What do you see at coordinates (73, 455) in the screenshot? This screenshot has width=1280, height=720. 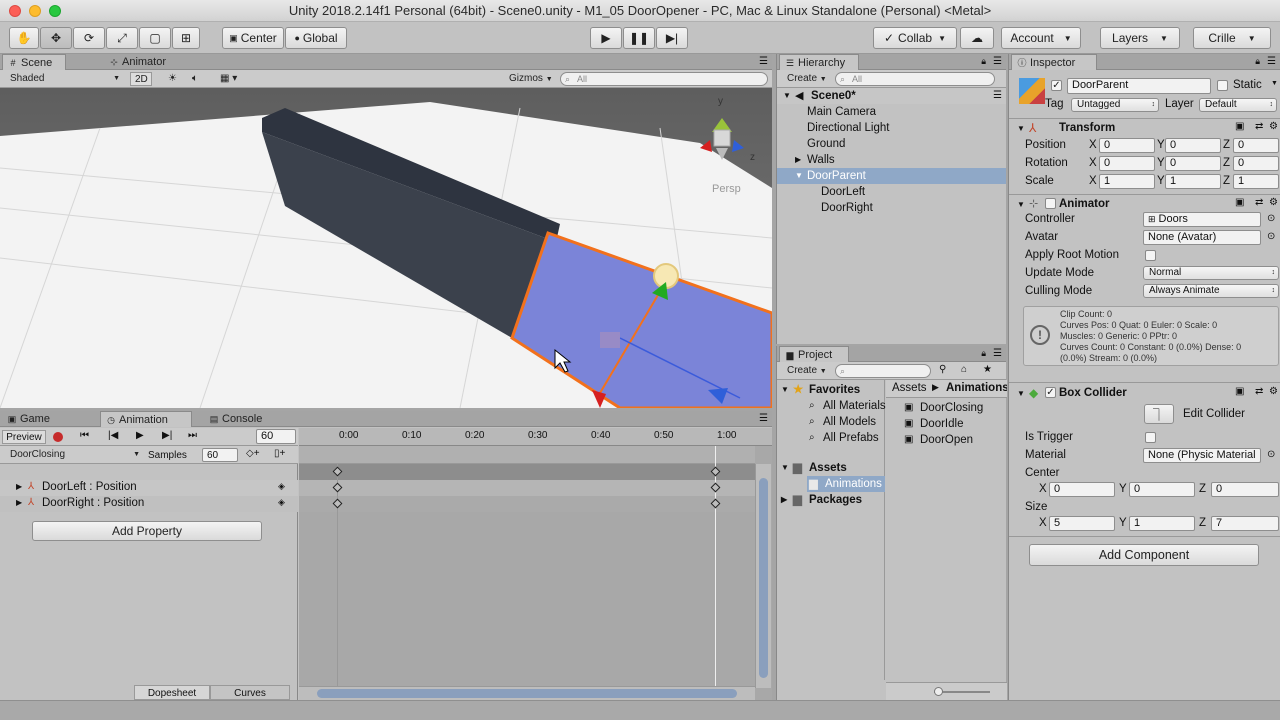 I see `clip-dropdown: DoorClosing ▼` at bounding box center [73, 455].